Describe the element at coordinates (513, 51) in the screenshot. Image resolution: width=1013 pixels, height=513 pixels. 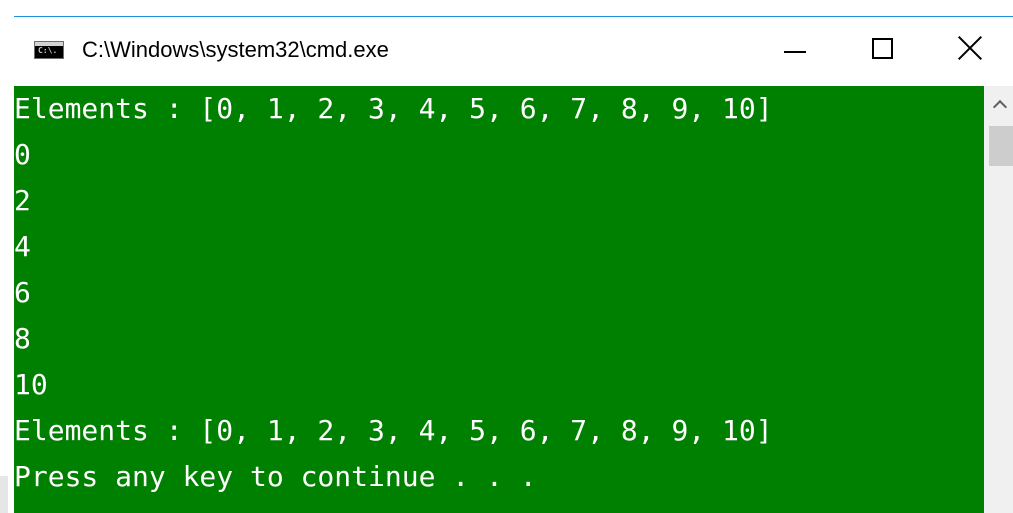
I see `title-bar: C:\. C:\Windows\system32\cmd.exe` at that location.